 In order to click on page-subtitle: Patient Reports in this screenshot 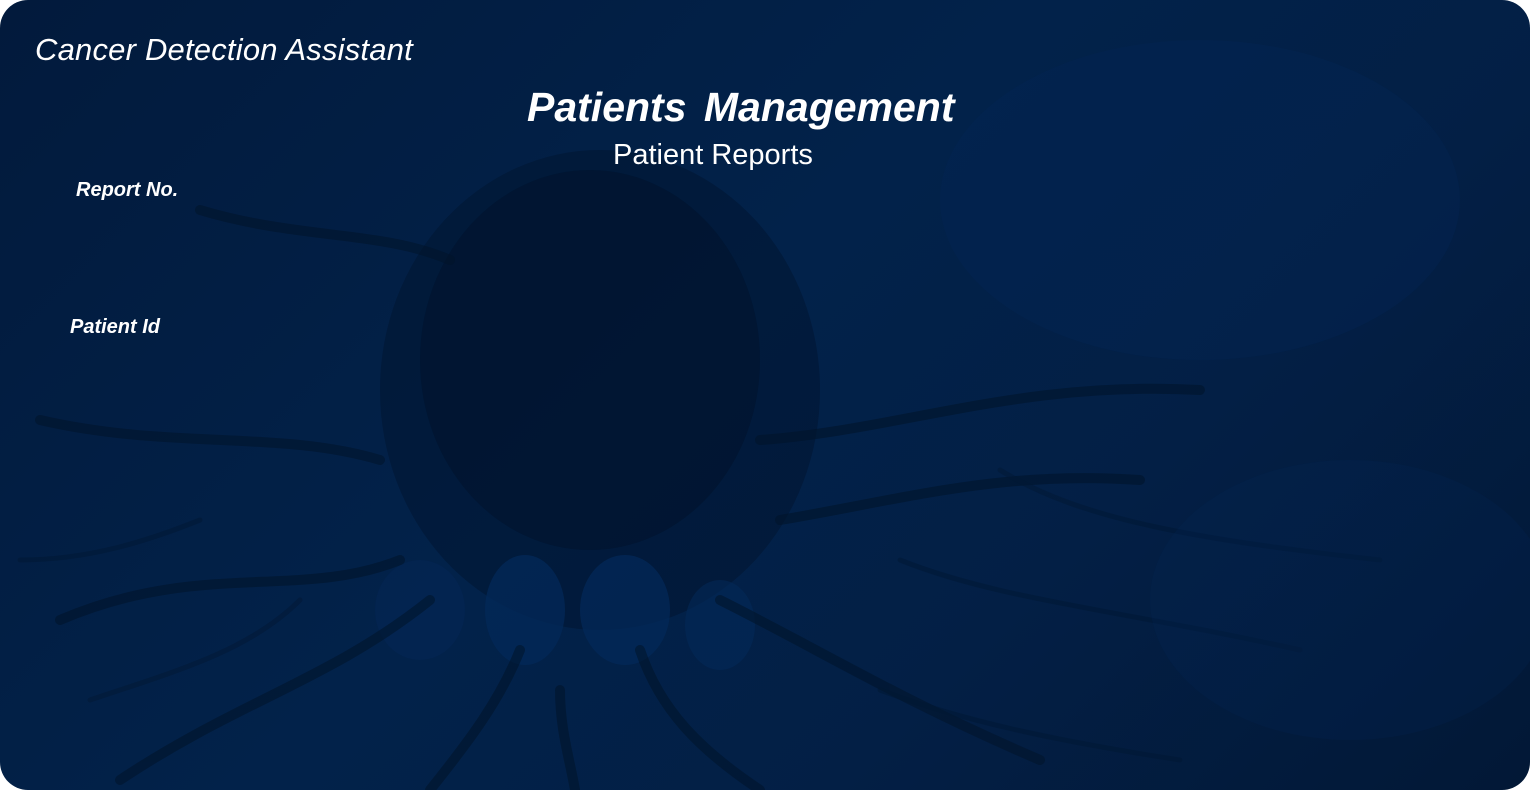, I will do `click(713, 155)`.